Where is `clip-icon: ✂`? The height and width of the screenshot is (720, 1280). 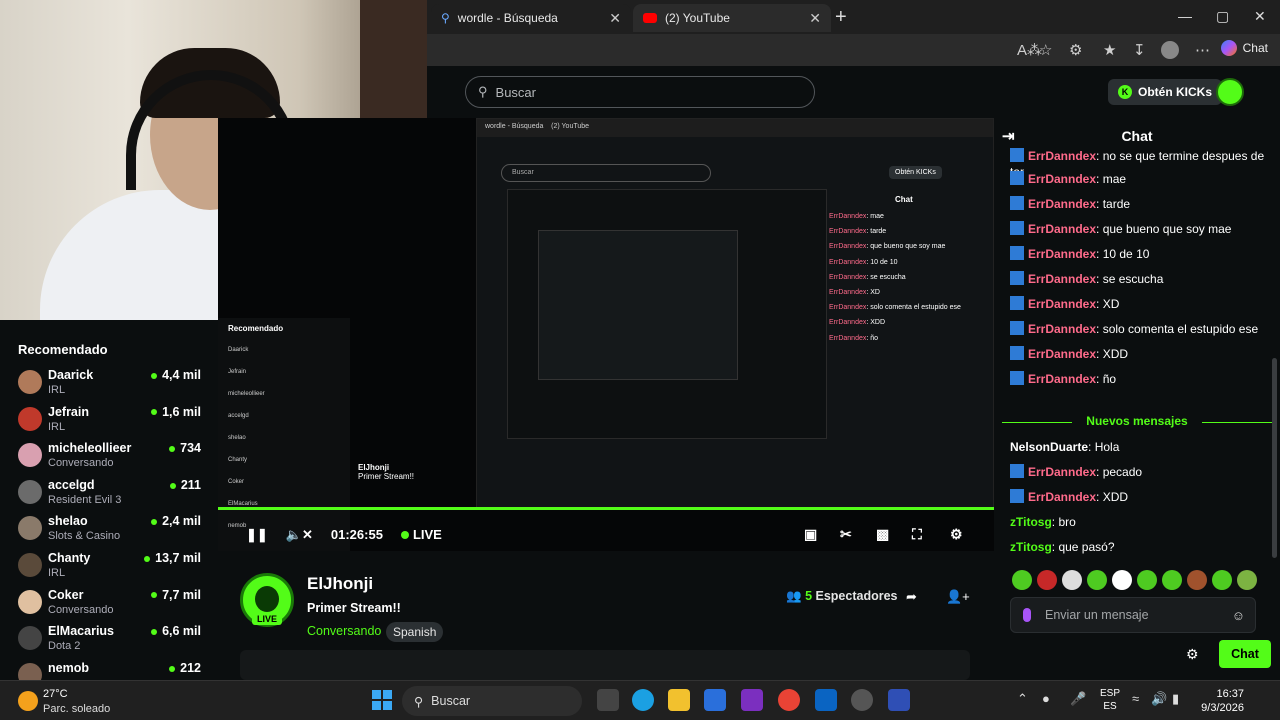
clip-icon: ✂ is located at coordinates (846, 534).